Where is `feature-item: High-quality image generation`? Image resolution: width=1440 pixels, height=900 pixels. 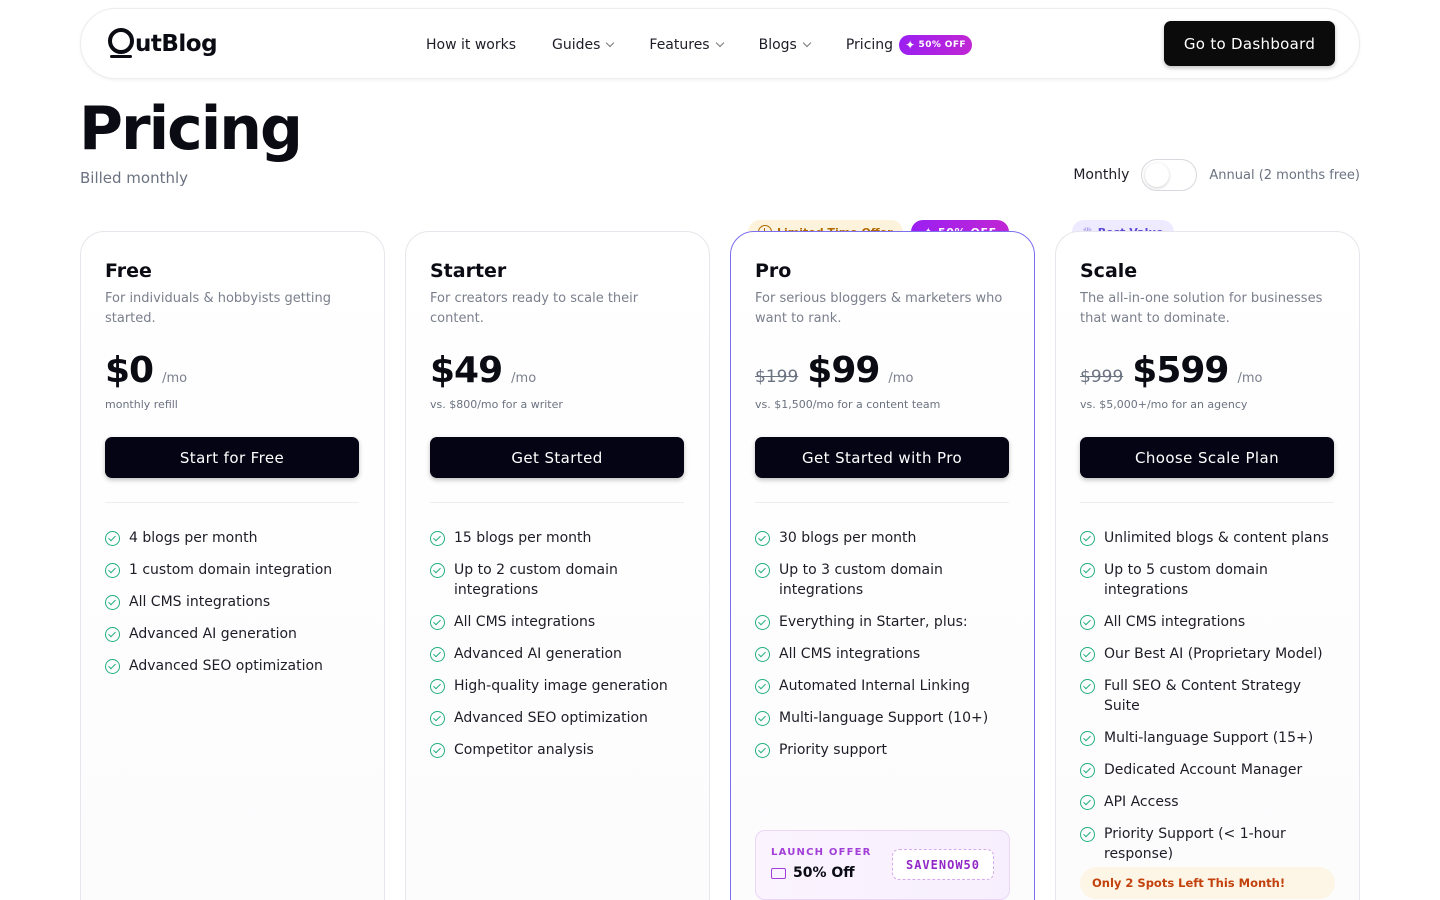 feature-item: High-quality image generation is located at coordinates (560, 686).